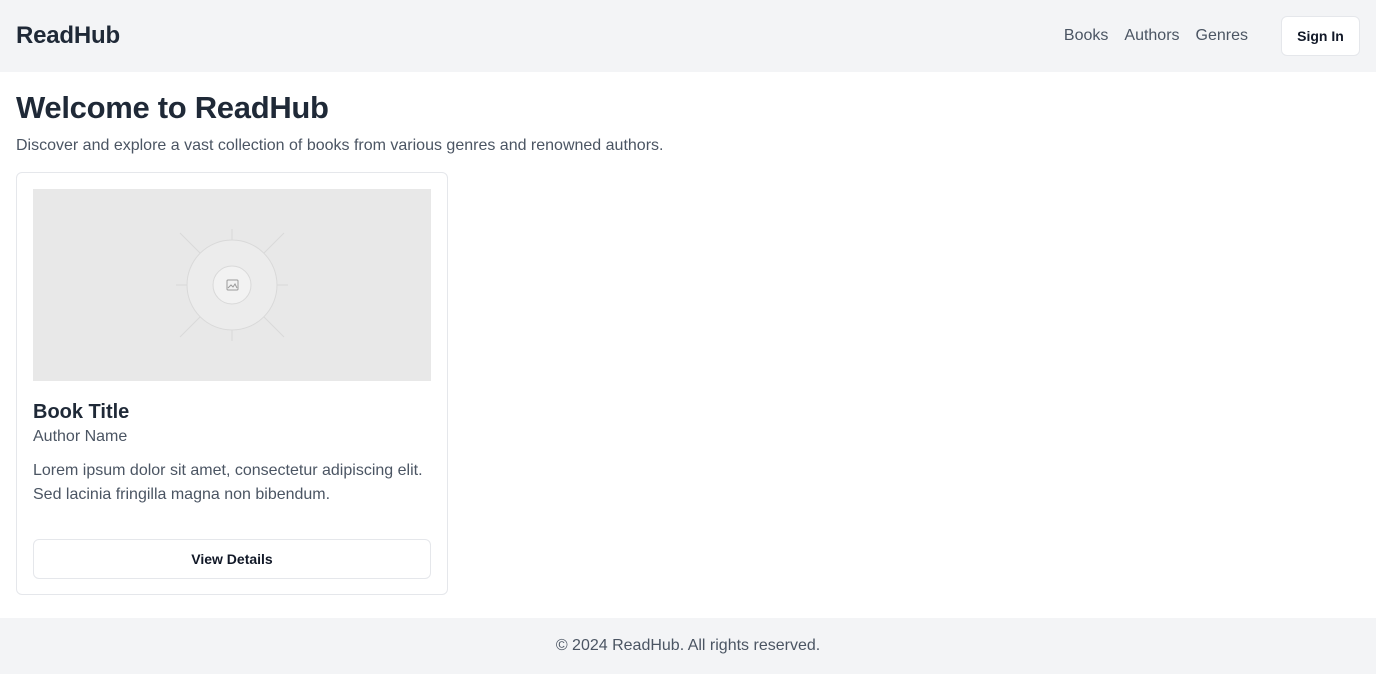 The image size is (1376, 674). I want to click on book-title: Book Title, so click(232, 412).